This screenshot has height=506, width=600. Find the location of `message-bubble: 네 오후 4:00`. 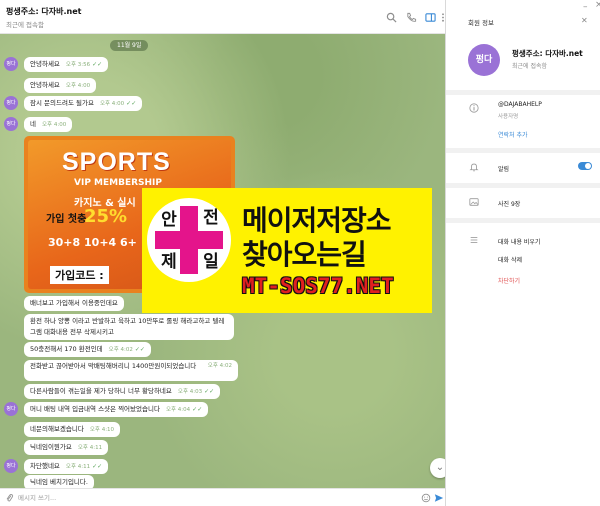

message-bubble: 네 오후 4:00 is located at coordinates (48, 124).